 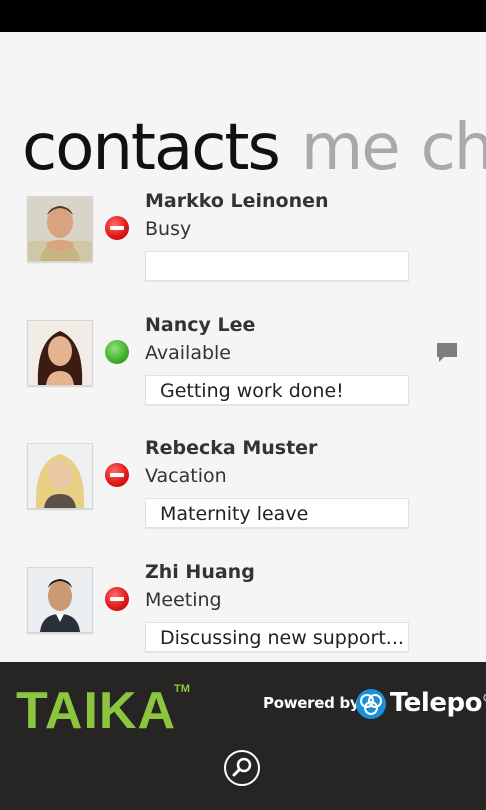 I want to click on registered-mark: ®, so click(x=484, y=697).